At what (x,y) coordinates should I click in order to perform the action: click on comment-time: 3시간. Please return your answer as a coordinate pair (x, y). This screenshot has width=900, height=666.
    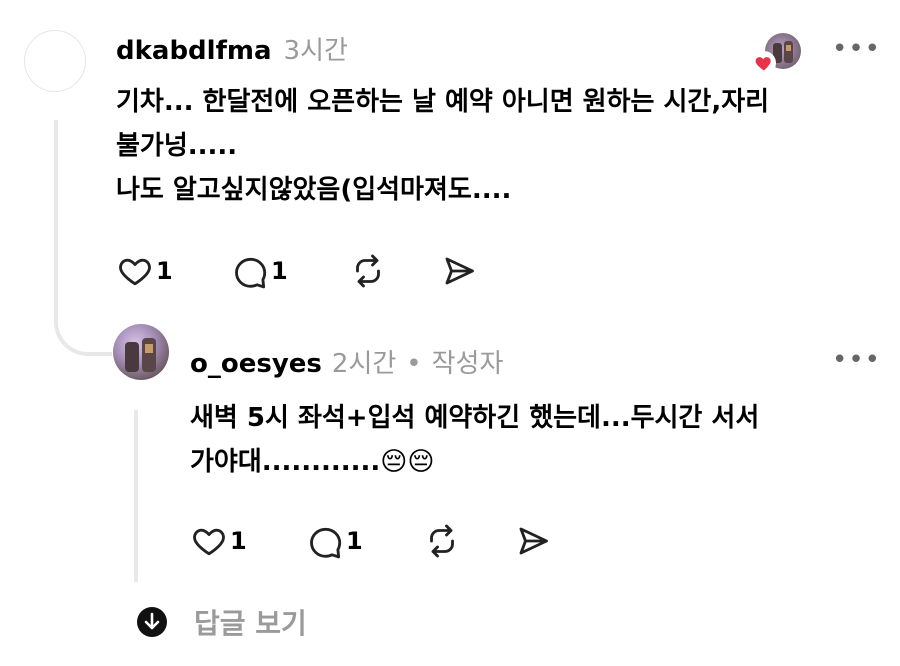
    Looking at the image, I should click on (315, 51).